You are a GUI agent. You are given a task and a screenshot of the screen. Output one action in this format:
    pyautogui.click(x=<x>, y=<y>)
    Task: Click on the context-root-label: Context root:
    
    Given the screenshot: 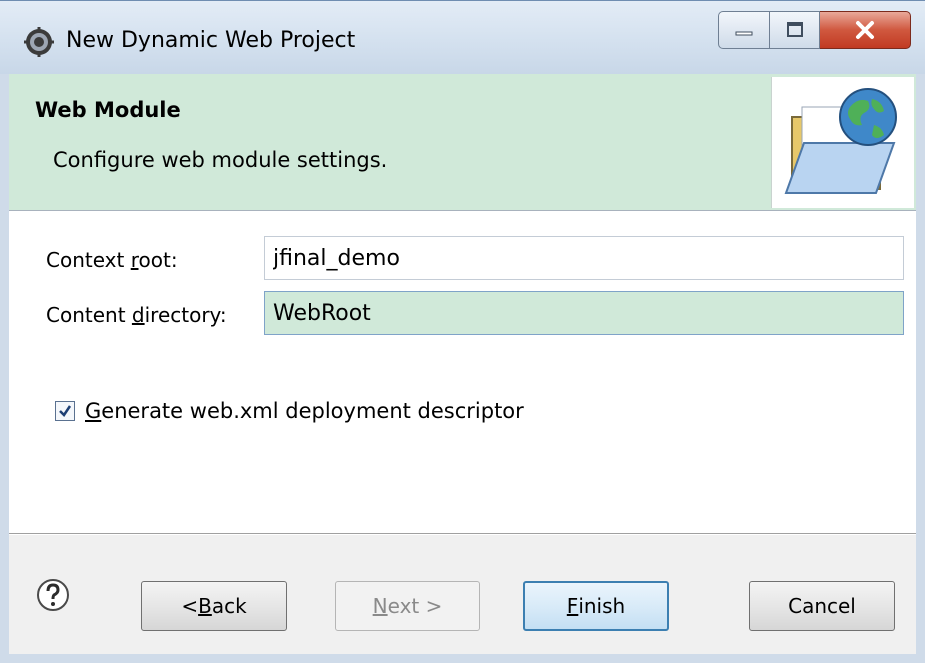 What is the action you would take?
    pyautogui.click(x=112, y=260)
    